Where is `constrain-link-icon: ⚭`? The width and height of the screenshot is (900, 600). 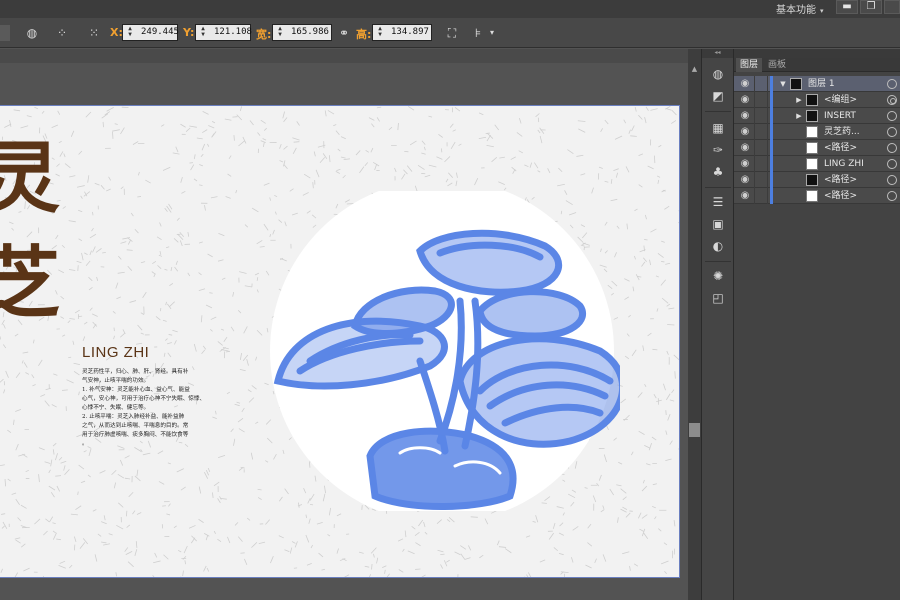 constrain-link-icon: ⚭ is located at coordinates (344, 33).